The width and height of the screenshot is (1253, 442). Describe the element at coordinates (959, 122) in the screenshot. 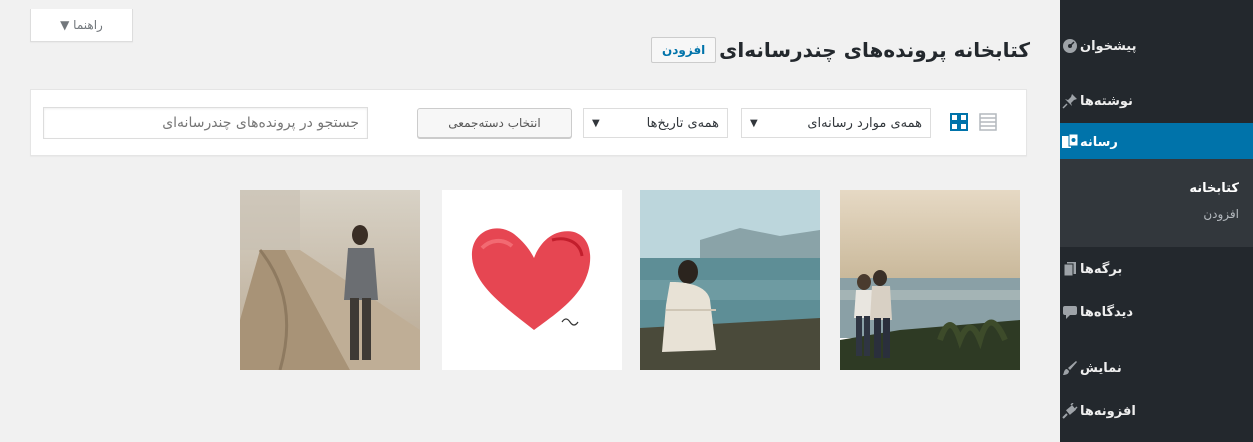

I see `grid-view-icon` at that location.